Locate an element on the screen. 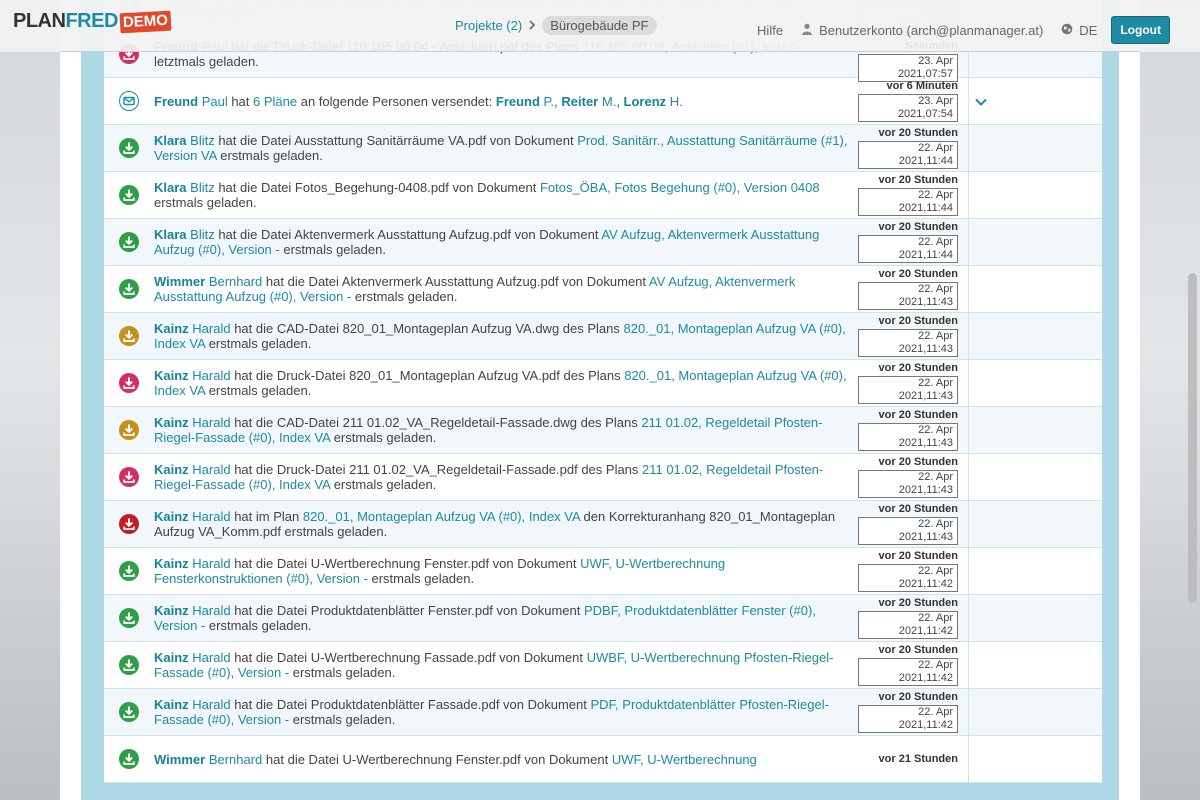 The width and height of the screenshot is (1200, 800). breadcrumb-current-project: Bürogebäude PF is located at coordinates (599, 25).